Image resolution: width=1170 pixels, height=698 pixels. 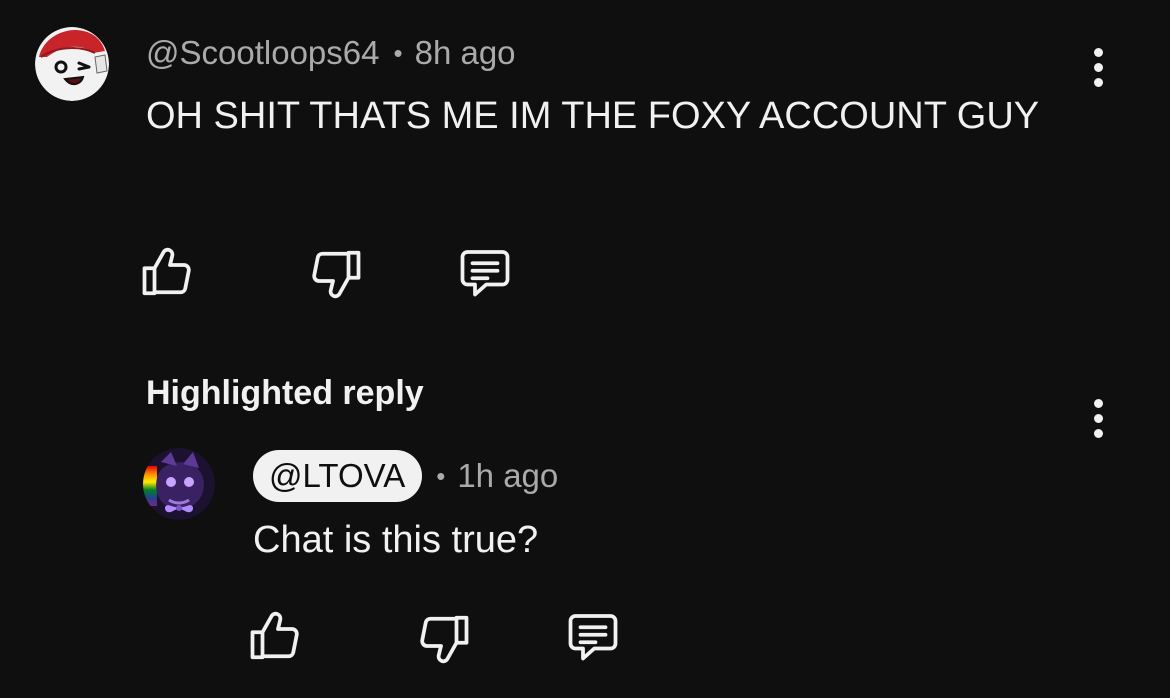 I want to click on comment-meta: @Scootloops64 • 8h ago, so click(x=331, y=53).